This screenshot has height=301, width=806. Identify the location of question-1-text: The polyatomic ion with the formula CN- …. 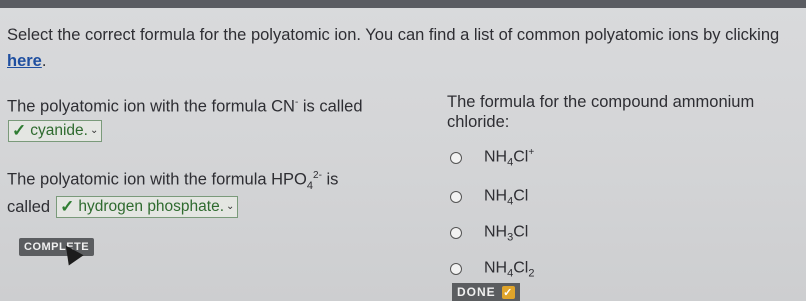
(185, 107).